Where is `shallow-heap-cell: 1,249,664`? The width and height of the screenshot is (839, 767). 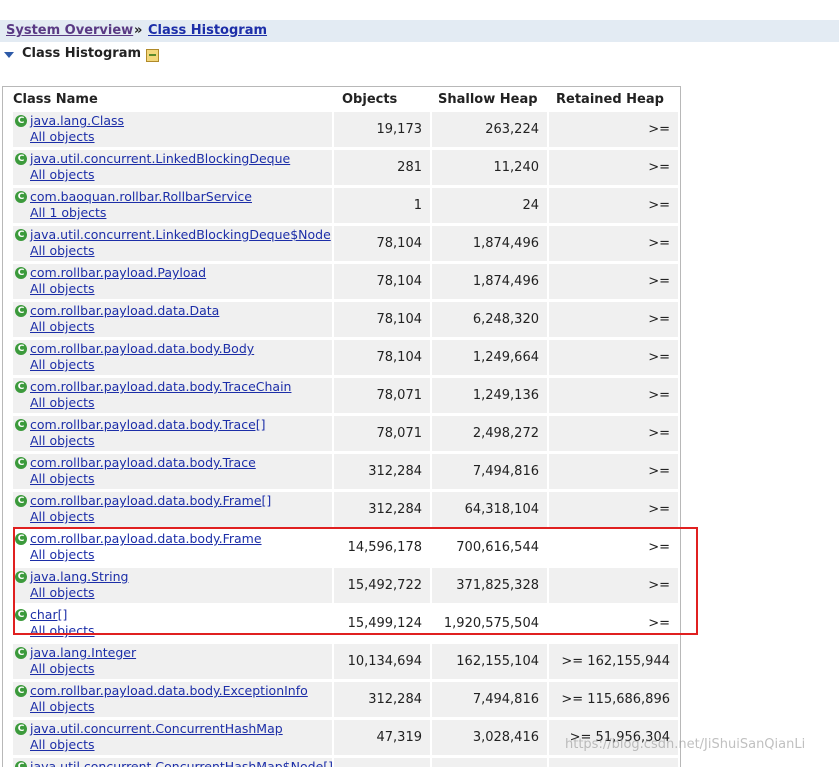
shallow-heap-cell: 1,249,664 is located at coordinates (489, 357).